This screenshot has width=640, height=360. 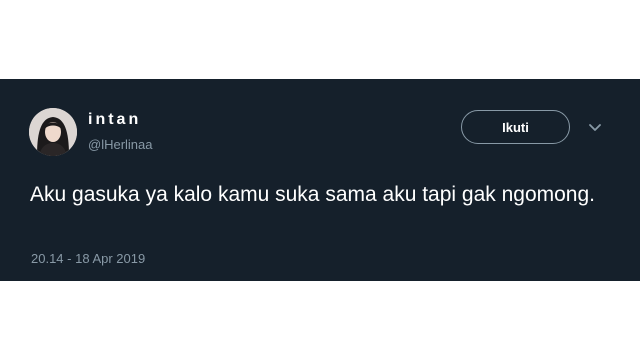 I want to click on avatar-photo, so click(x=53, y=132).